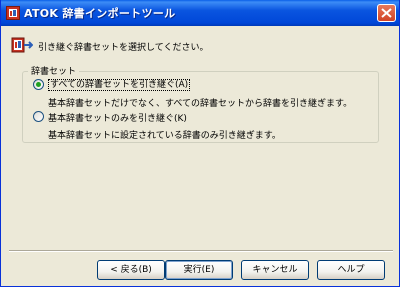 This screenshot has width=400, height=287. Describe the element at coordinates (13, 13) in the screenshot. I see `dictionary-app-icon` at that location.